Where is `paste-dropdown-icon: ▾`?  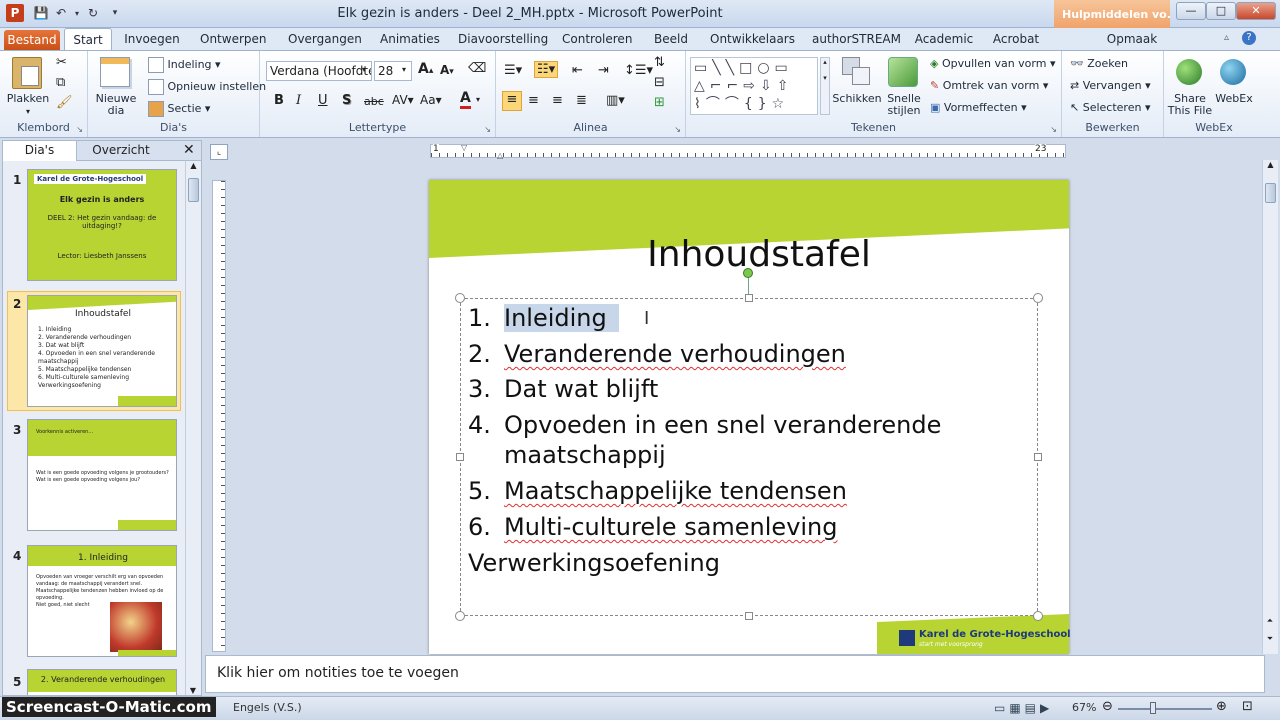 paste-dropdown-icon: ▾ is located at coordinates (28, 111).